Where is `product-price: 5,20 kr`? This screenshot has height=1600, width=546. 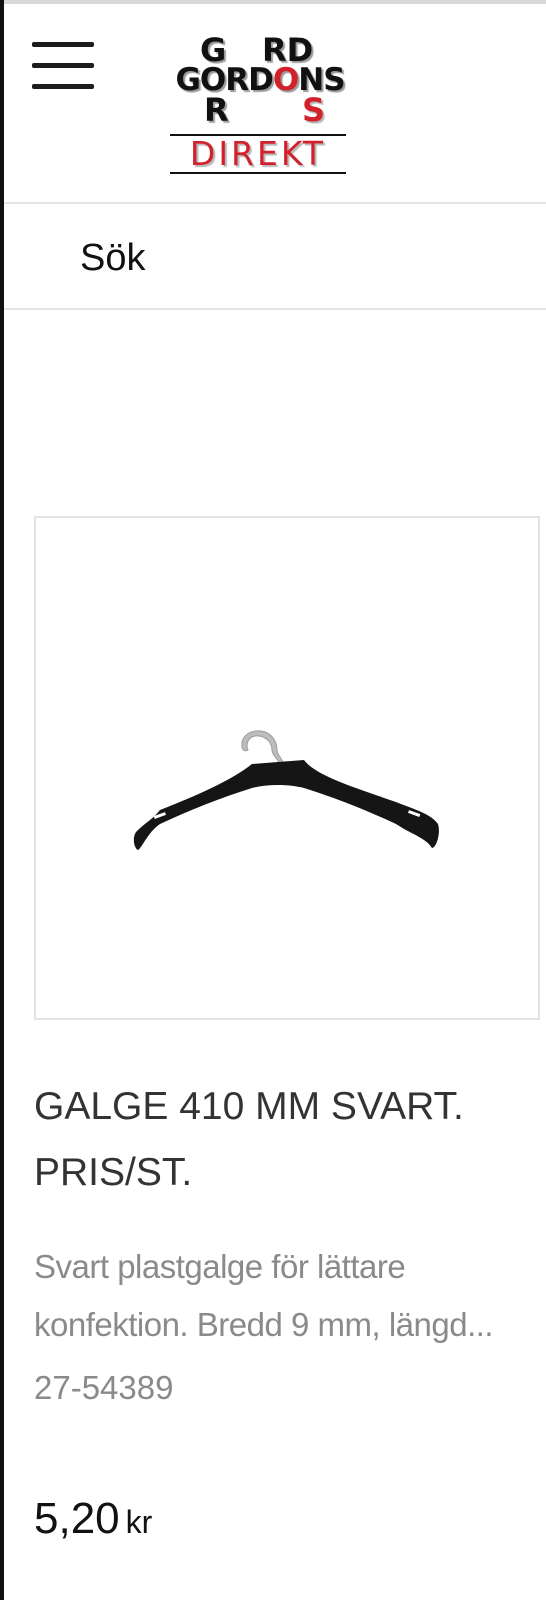
product-price: 5,20 kr is located at coordinates (93, 1520).